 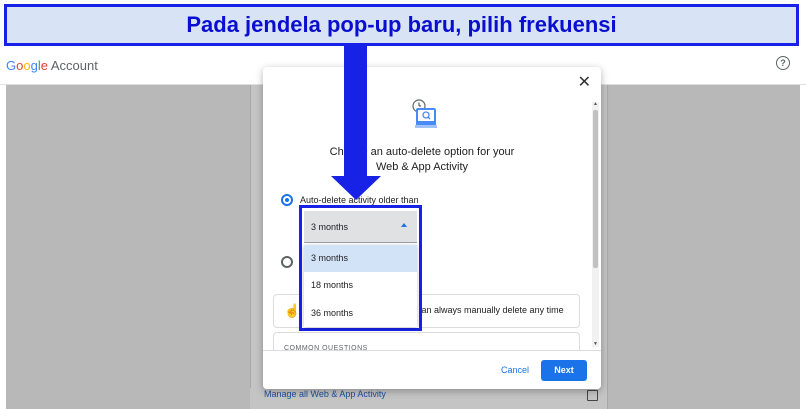 I want to click on logo-account-text: Account, so click(x=74, y=65).